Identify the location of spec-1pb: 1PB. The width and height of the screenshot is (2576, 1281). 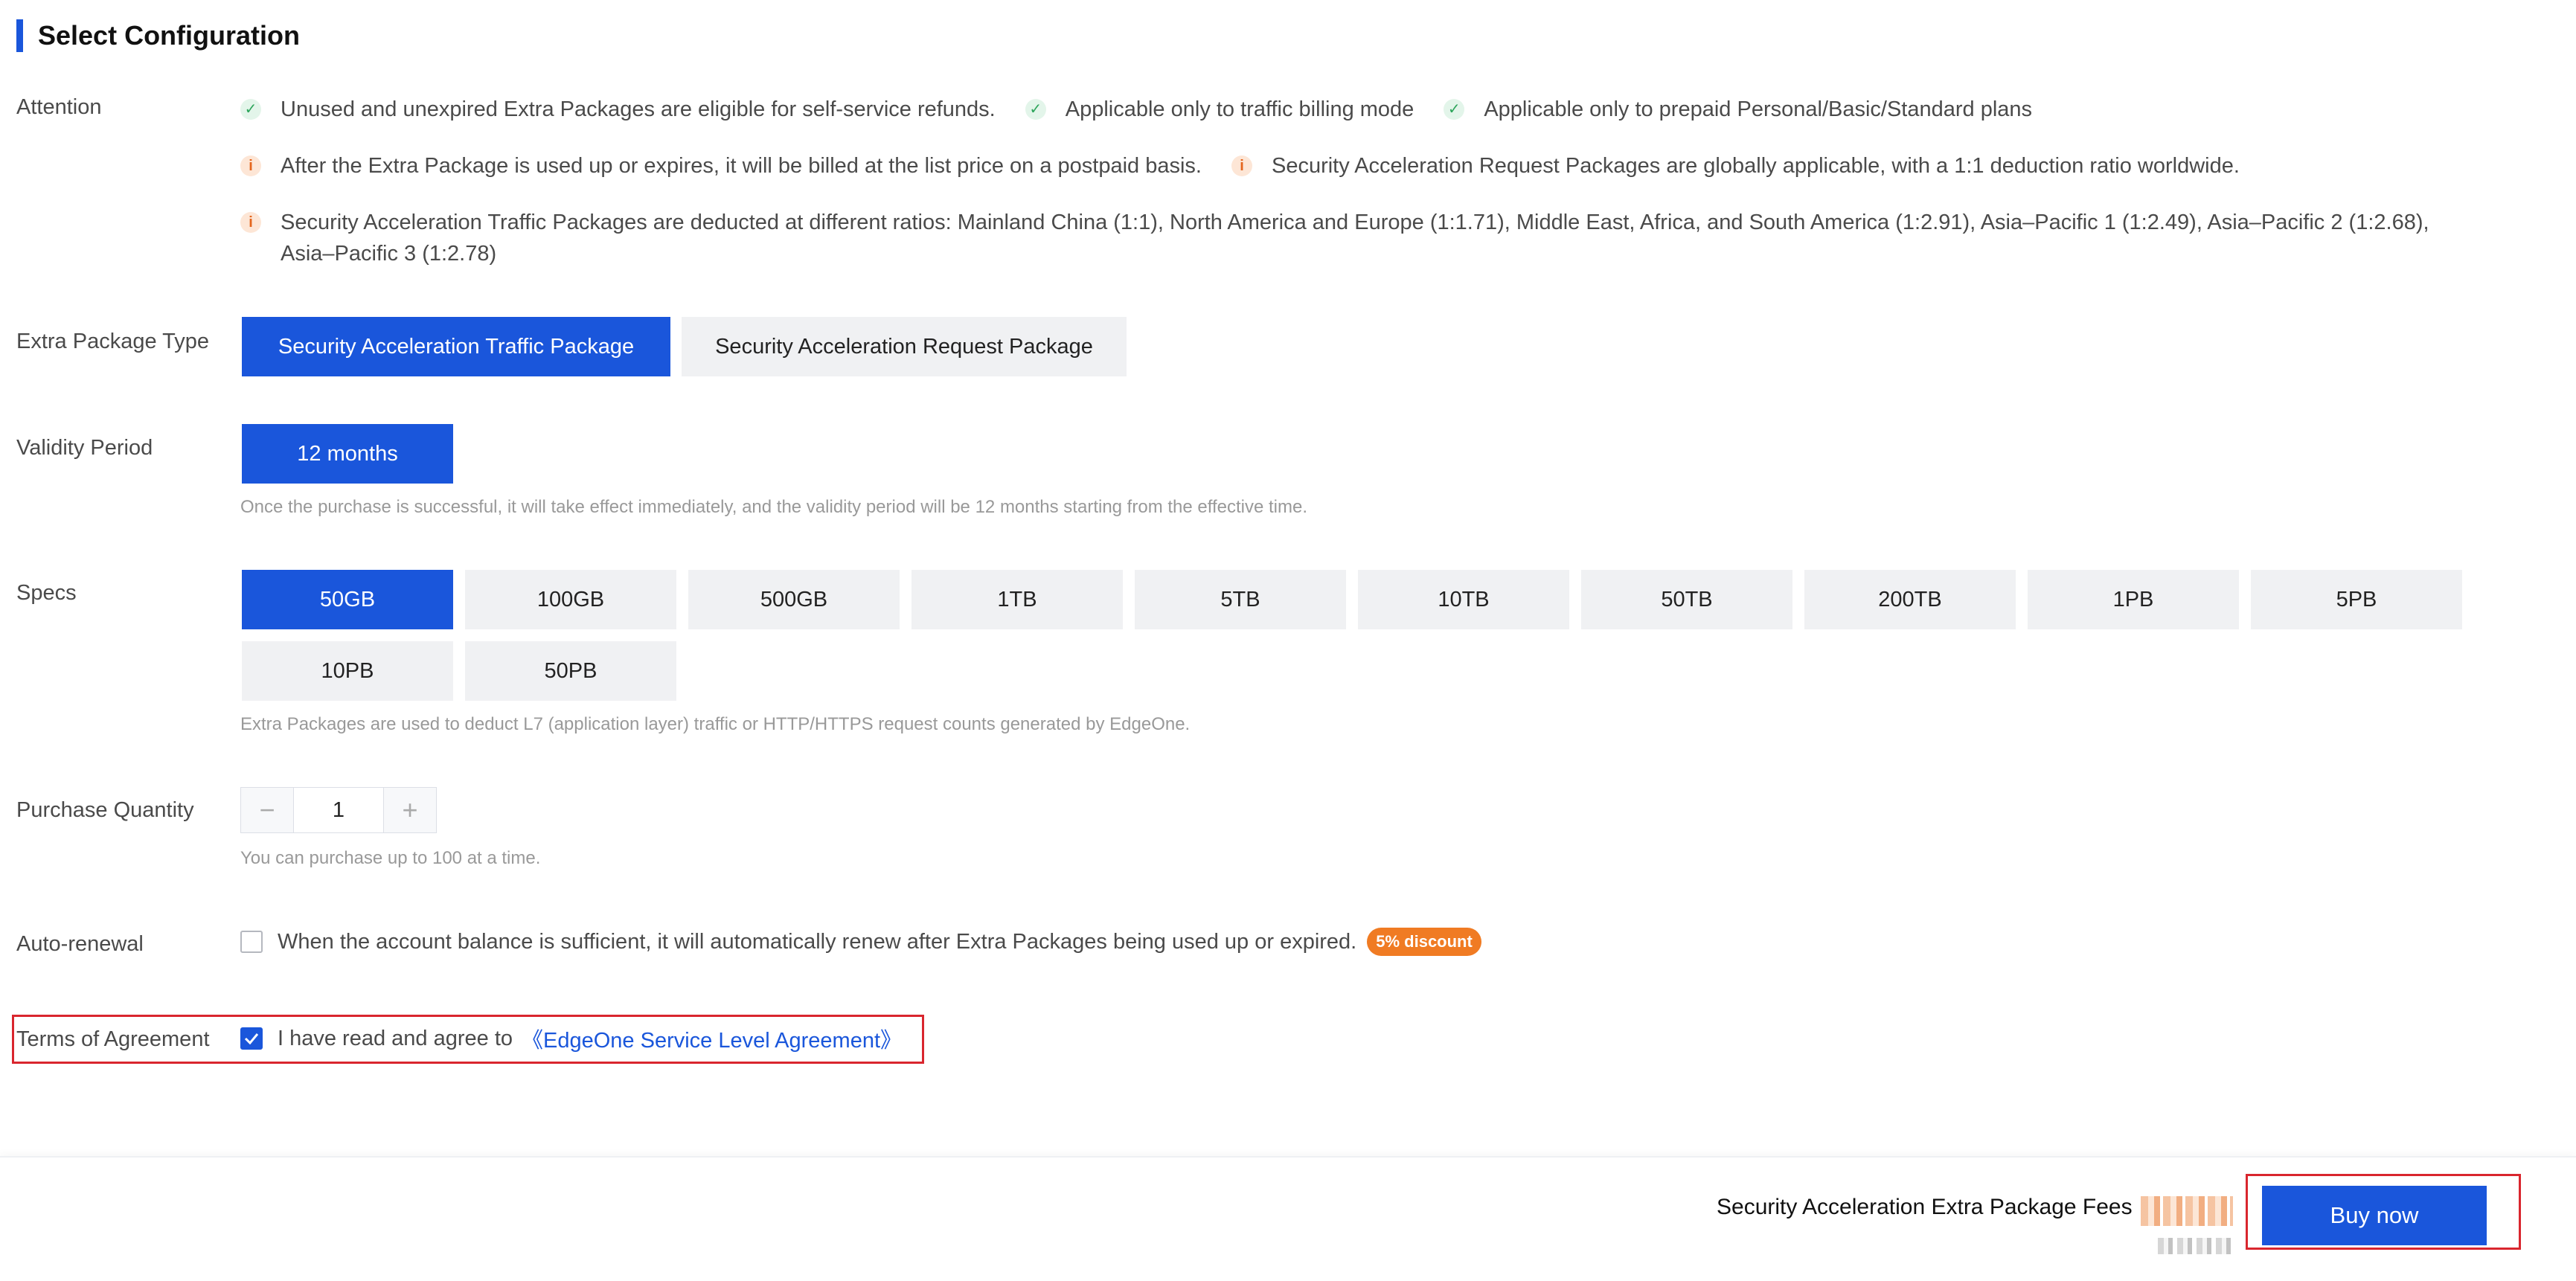
(2133, 599).